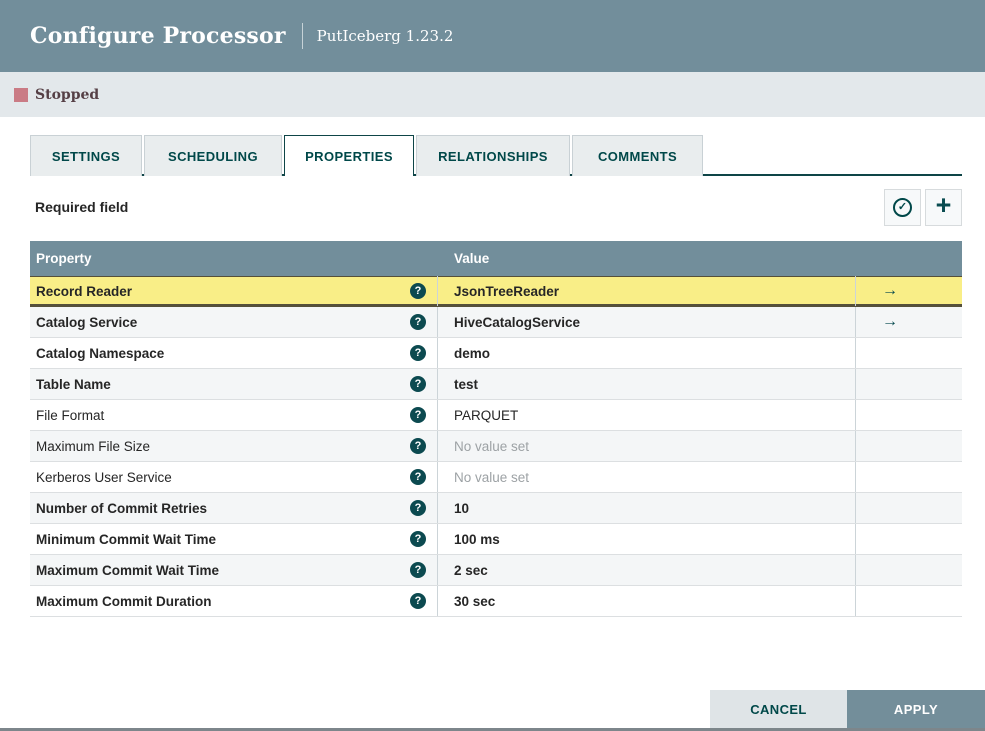  I want to click on table-row: Table Name? test, so click(496, 384).